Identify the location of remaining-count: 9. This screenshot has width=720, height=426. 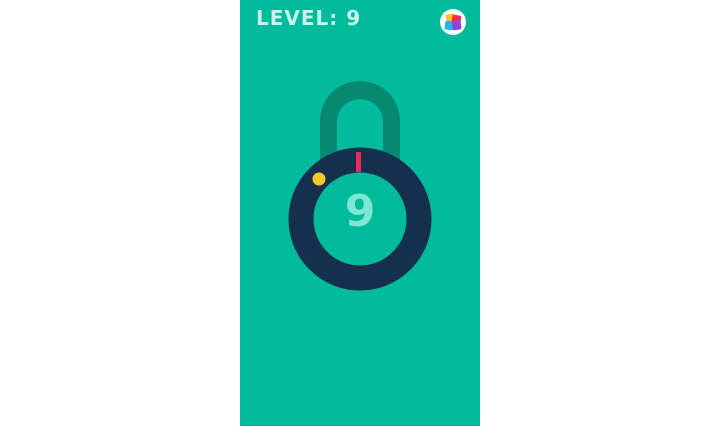
(360, 211).